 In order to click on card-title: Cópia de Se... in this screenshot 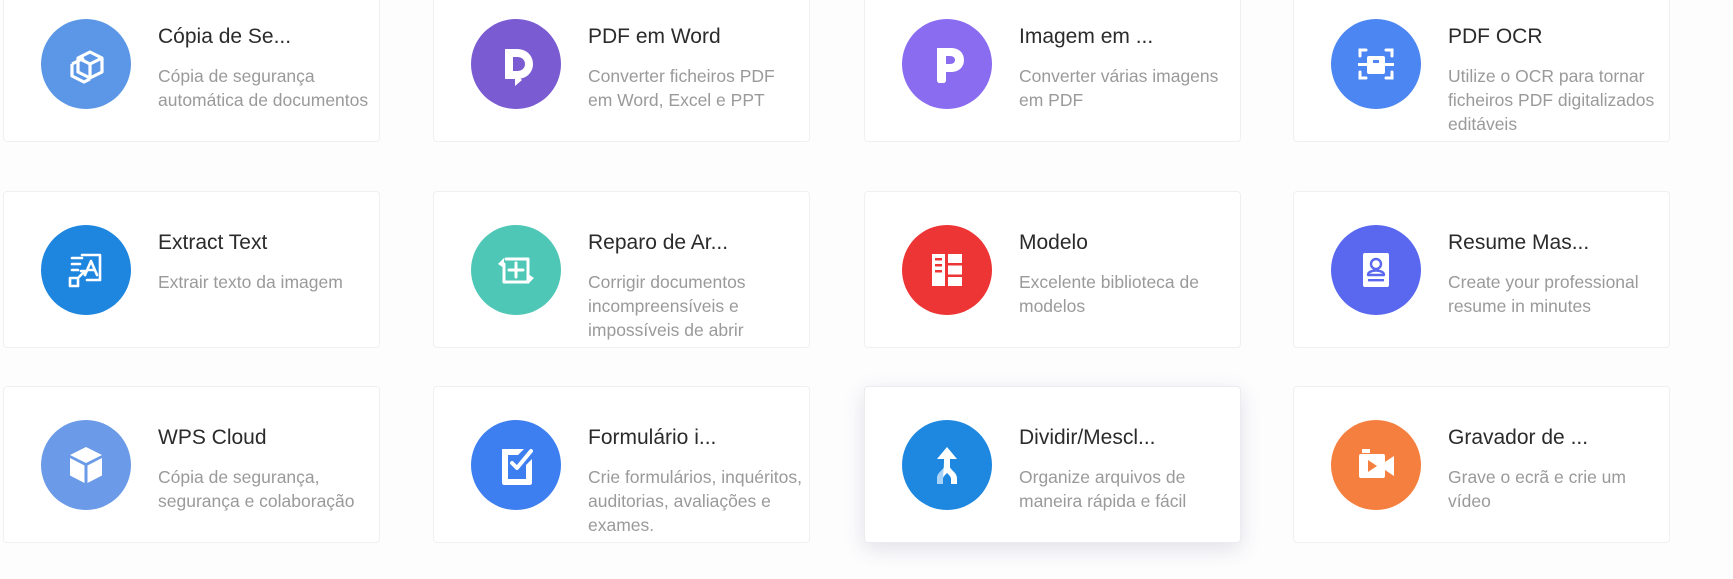, I will do `click(225, 36)`.